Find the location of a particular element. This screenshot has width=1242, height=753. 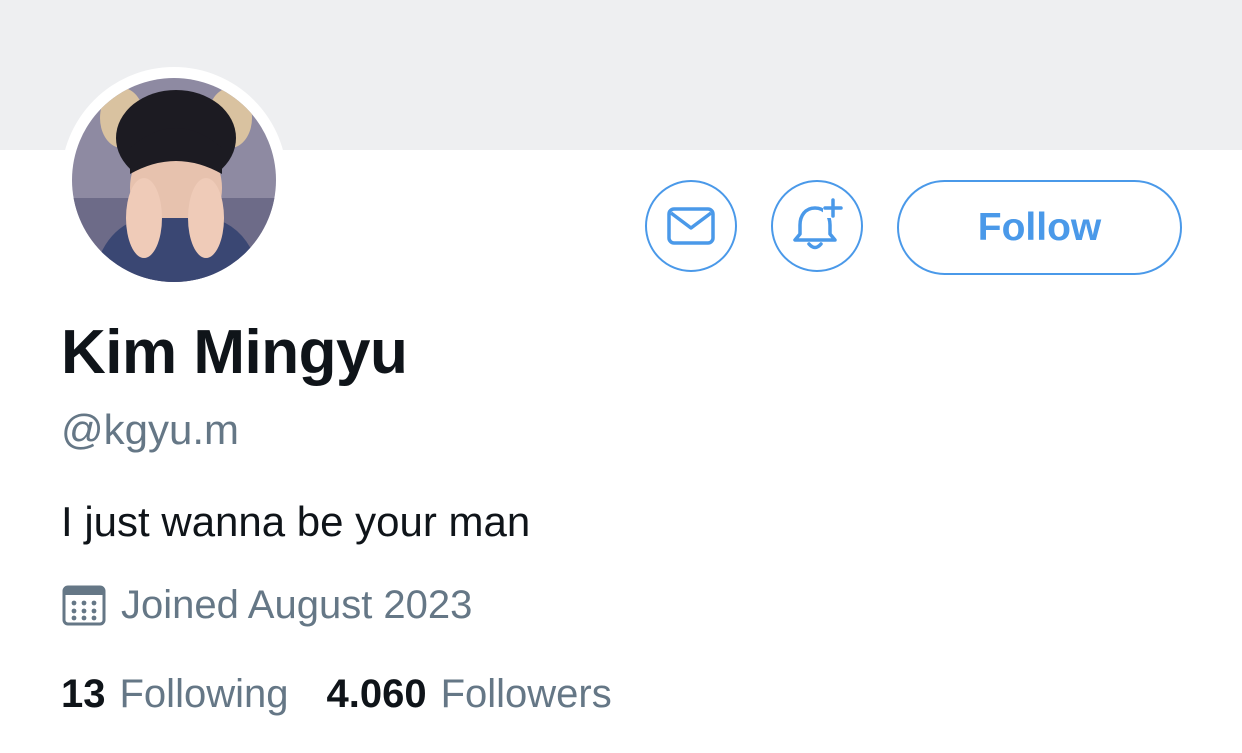

profile-stats: 13 Following 4.060 Followers is located at coordinates (355, 694).